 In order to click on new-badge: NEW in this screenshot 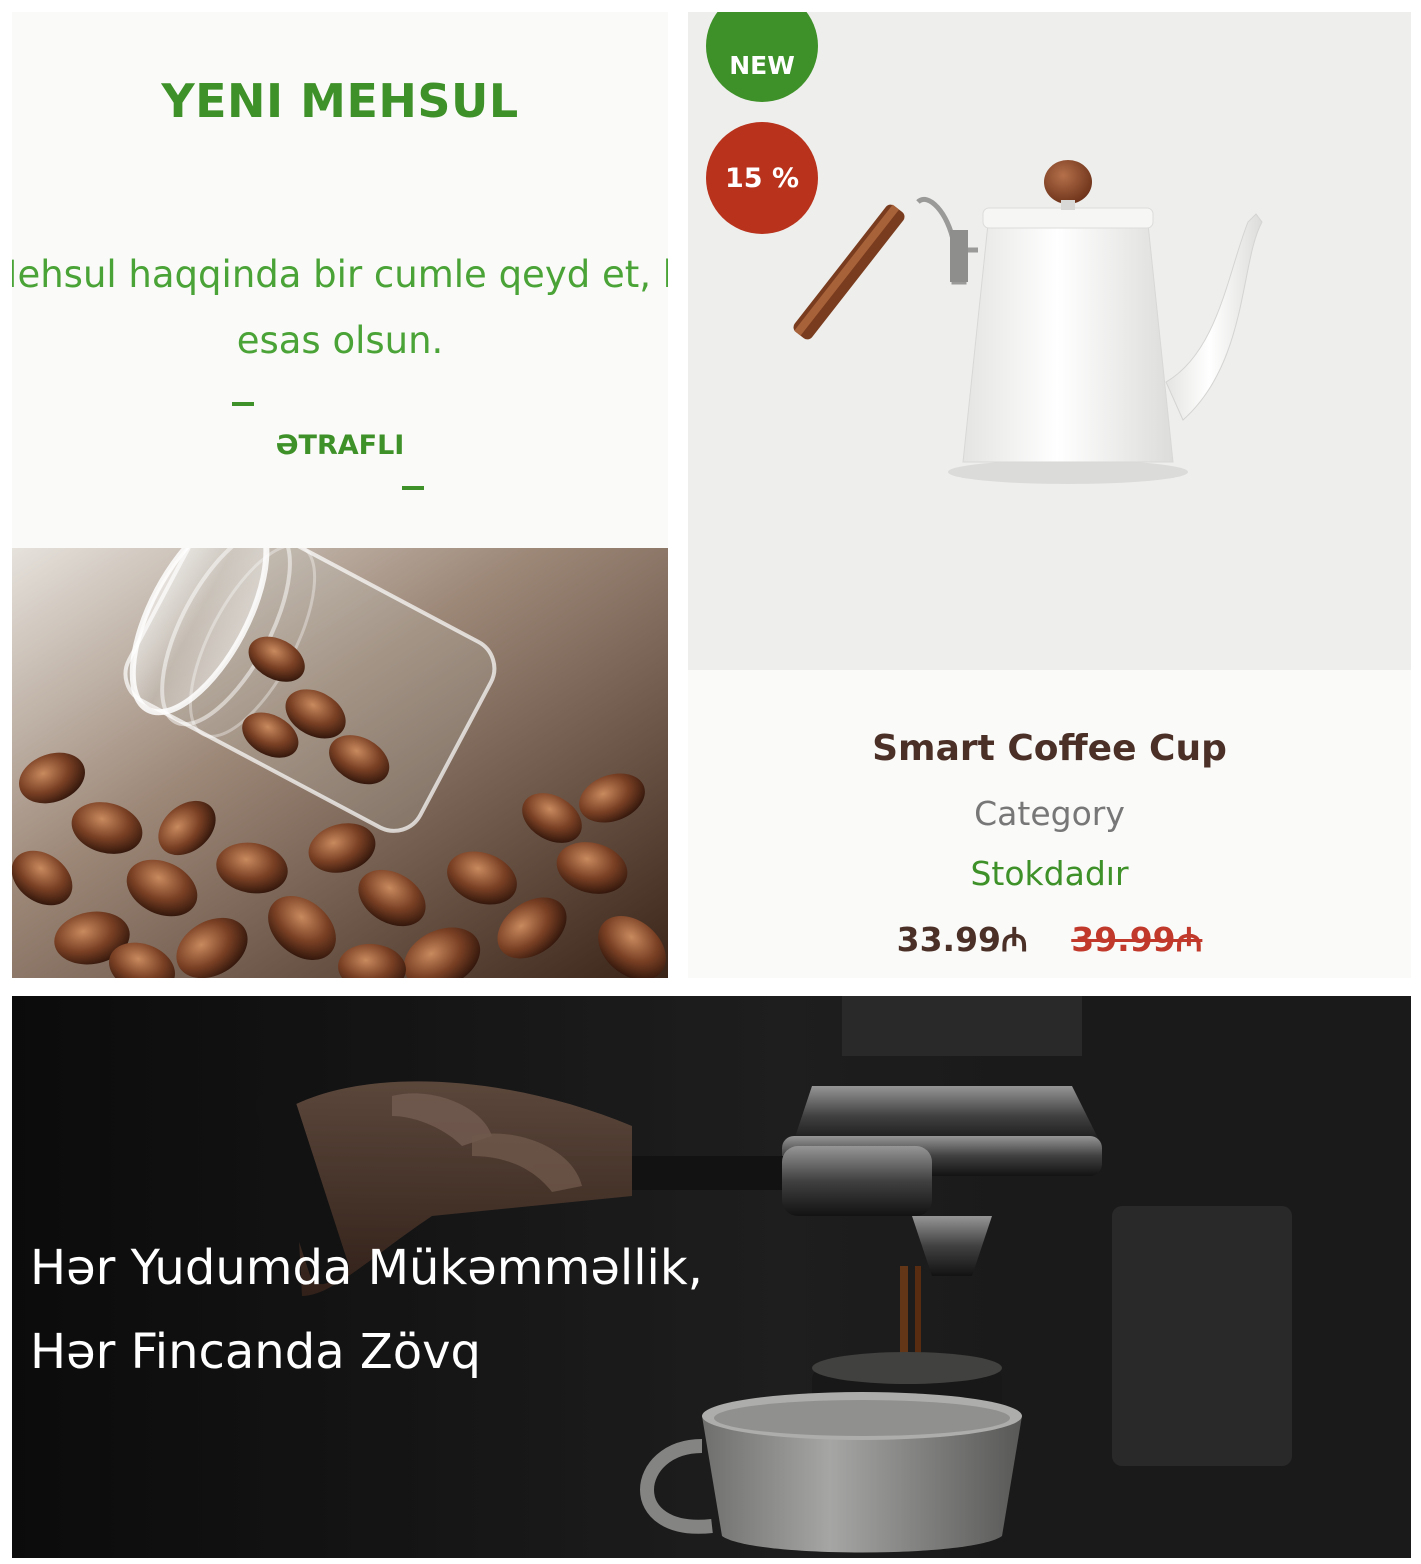, I will do `click(762, 57)`.